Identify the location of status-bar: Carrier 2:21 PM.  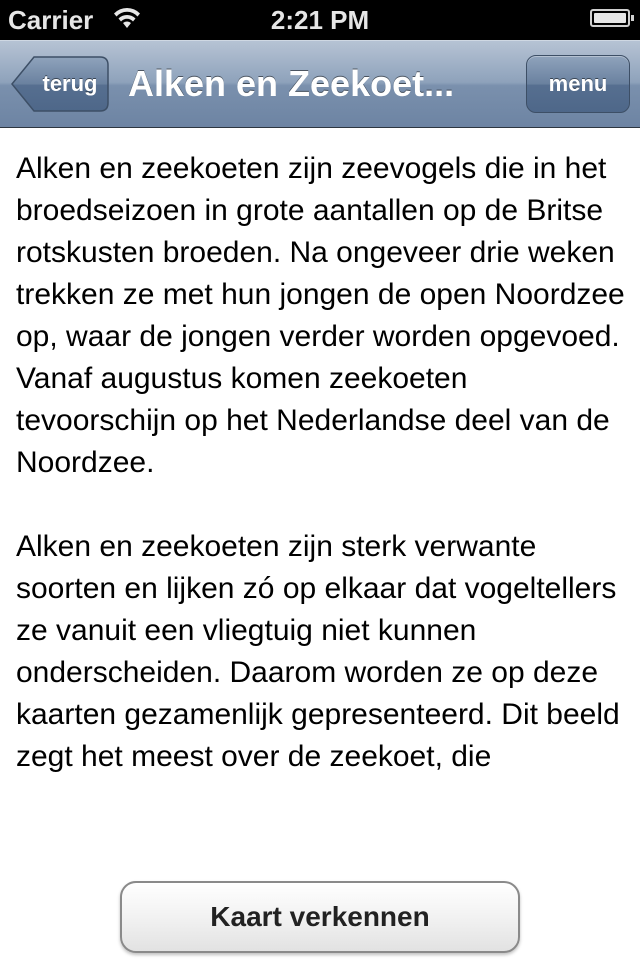
(320, 20).